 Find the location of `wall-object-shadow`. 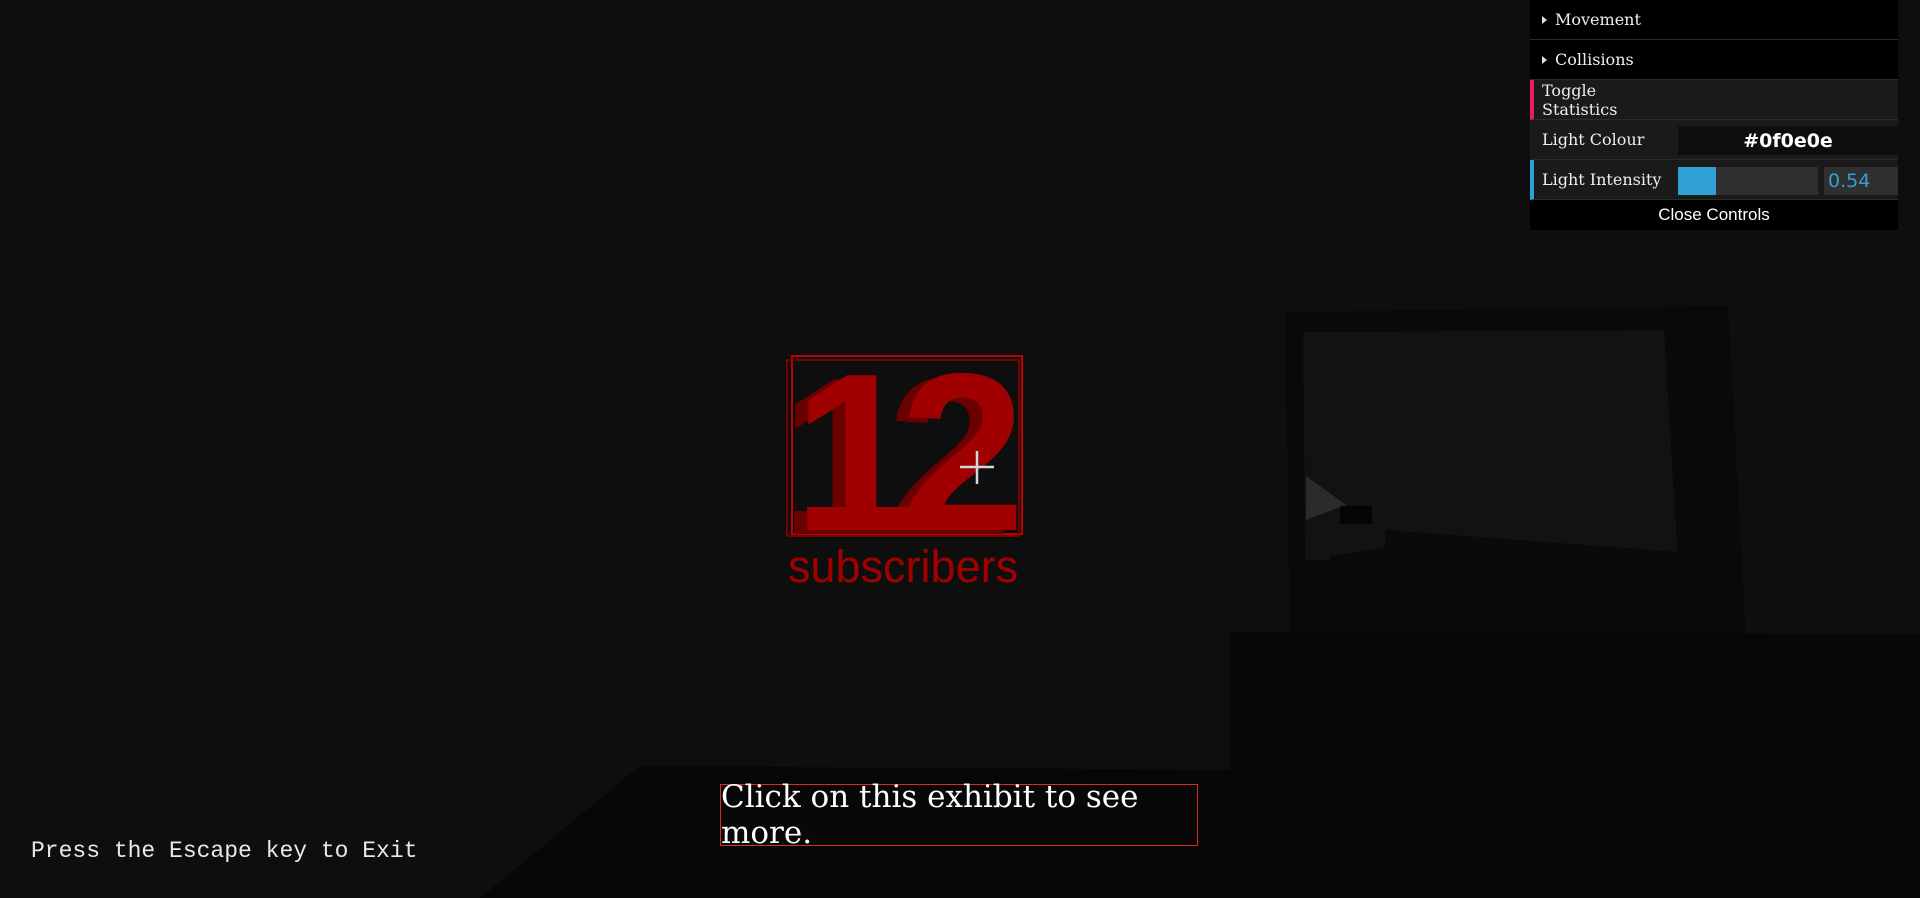

wall-object-shadow is located at coordinates (1356, 515).